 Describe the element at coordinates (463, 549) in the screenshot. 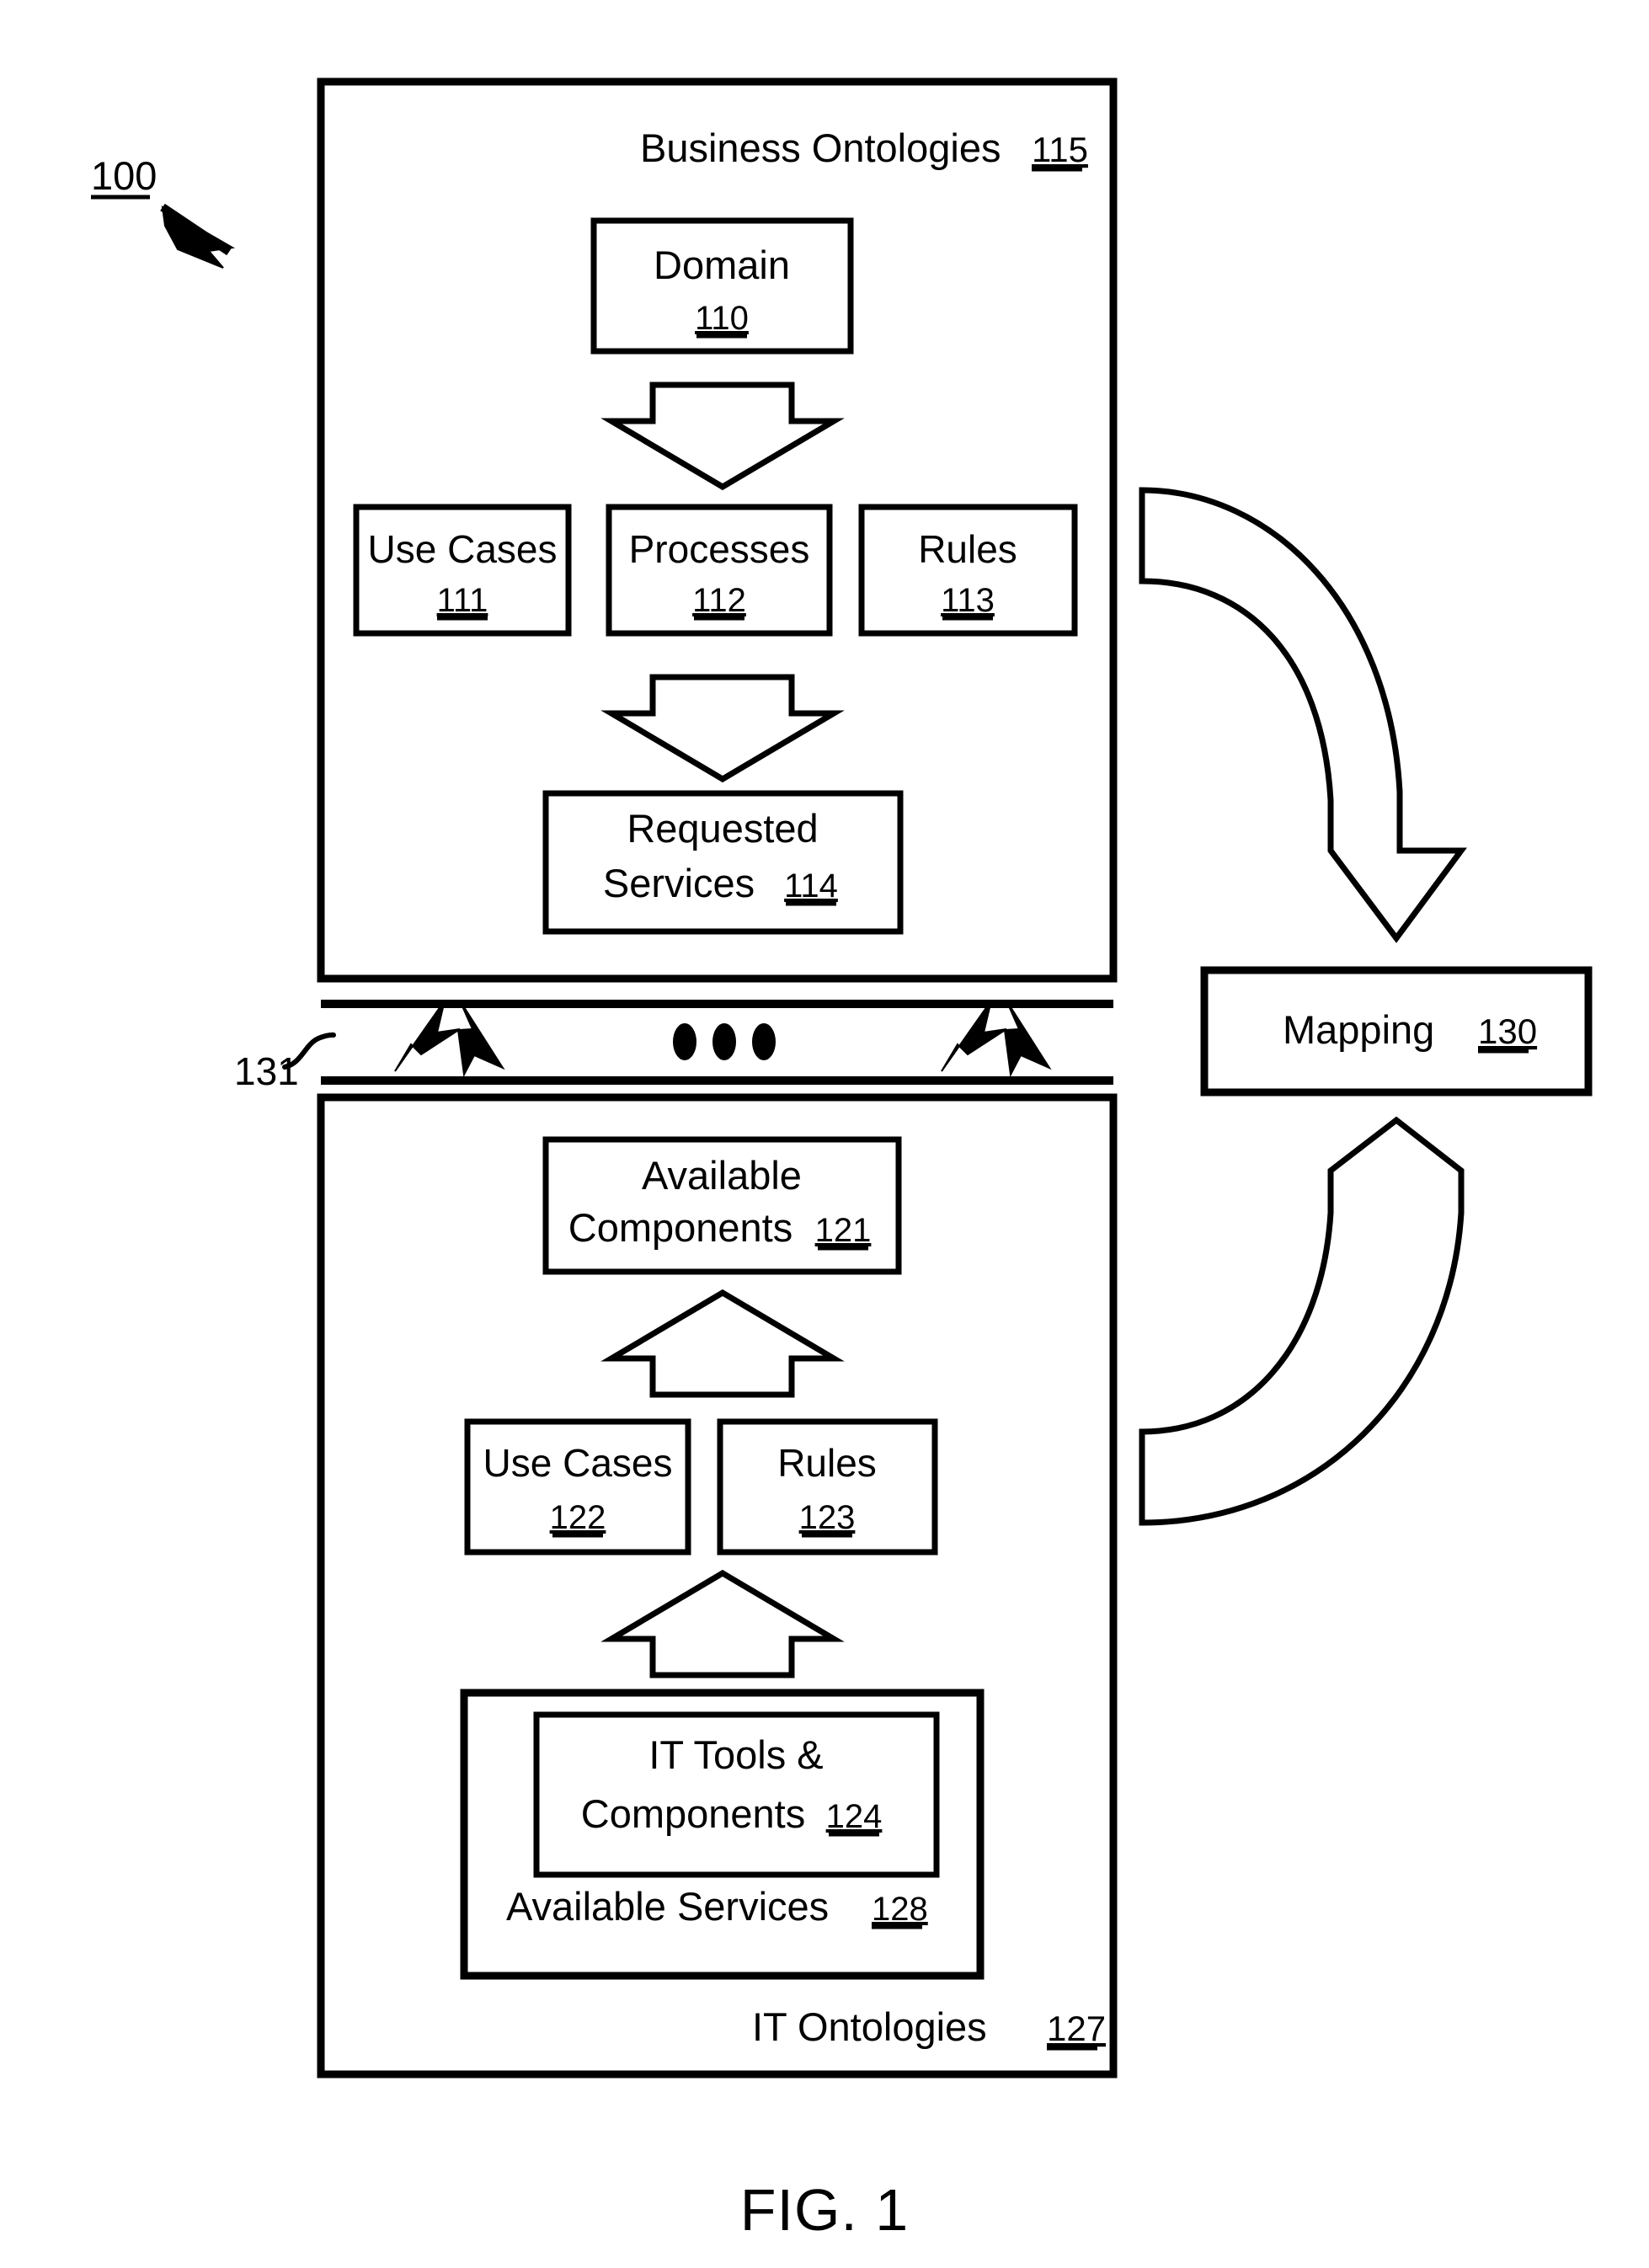

I see `use-cases-111-label: Use Cases` at that location.